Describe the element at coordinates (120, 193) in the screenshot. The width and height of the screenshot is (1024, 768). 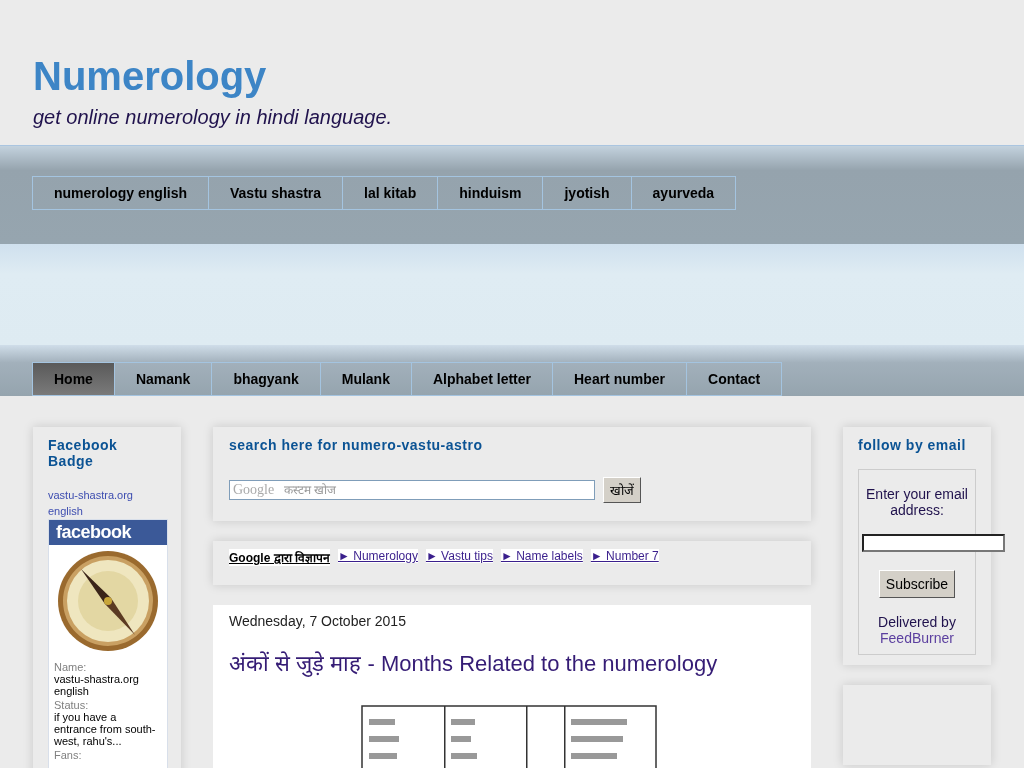
I see `nav-link: numerology english` at that location.